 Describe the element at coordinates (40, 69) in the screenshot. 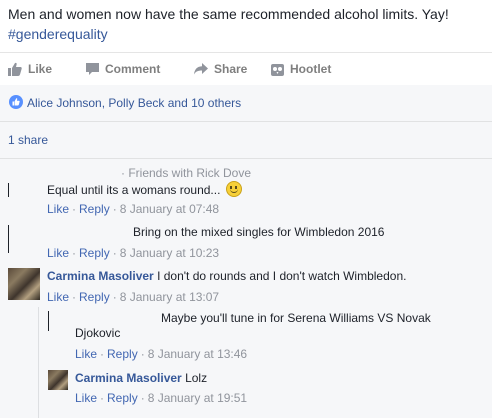

I see `like-button-label: Like` at that location.